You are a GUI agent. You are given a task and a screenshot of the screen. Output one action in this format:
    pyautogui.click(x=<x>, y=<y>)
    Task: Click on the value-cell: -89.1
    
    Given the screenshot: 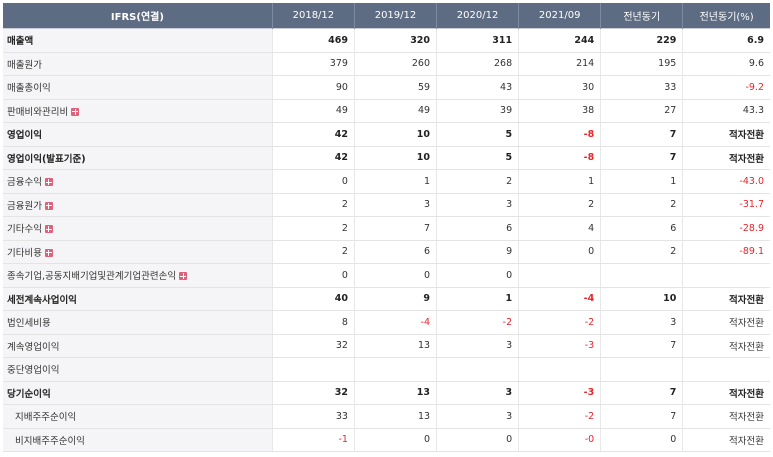 What is the action you would take?
    pyautogui.click(x=726, y=252)
    